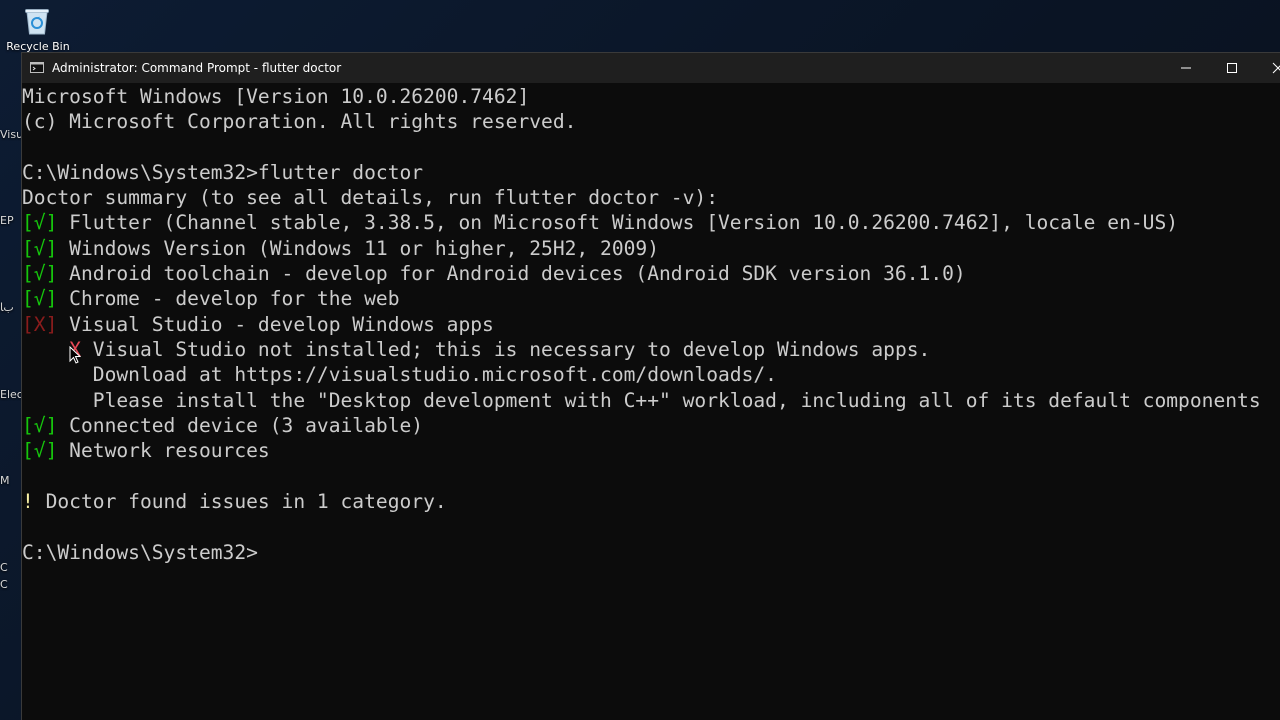 The width and height of the screenshot is (1280, 720). Describe the element at coordinates (240, 501) in the screenshot. I see `console-line-text: Doctor found issues in 1 category.` at that location.